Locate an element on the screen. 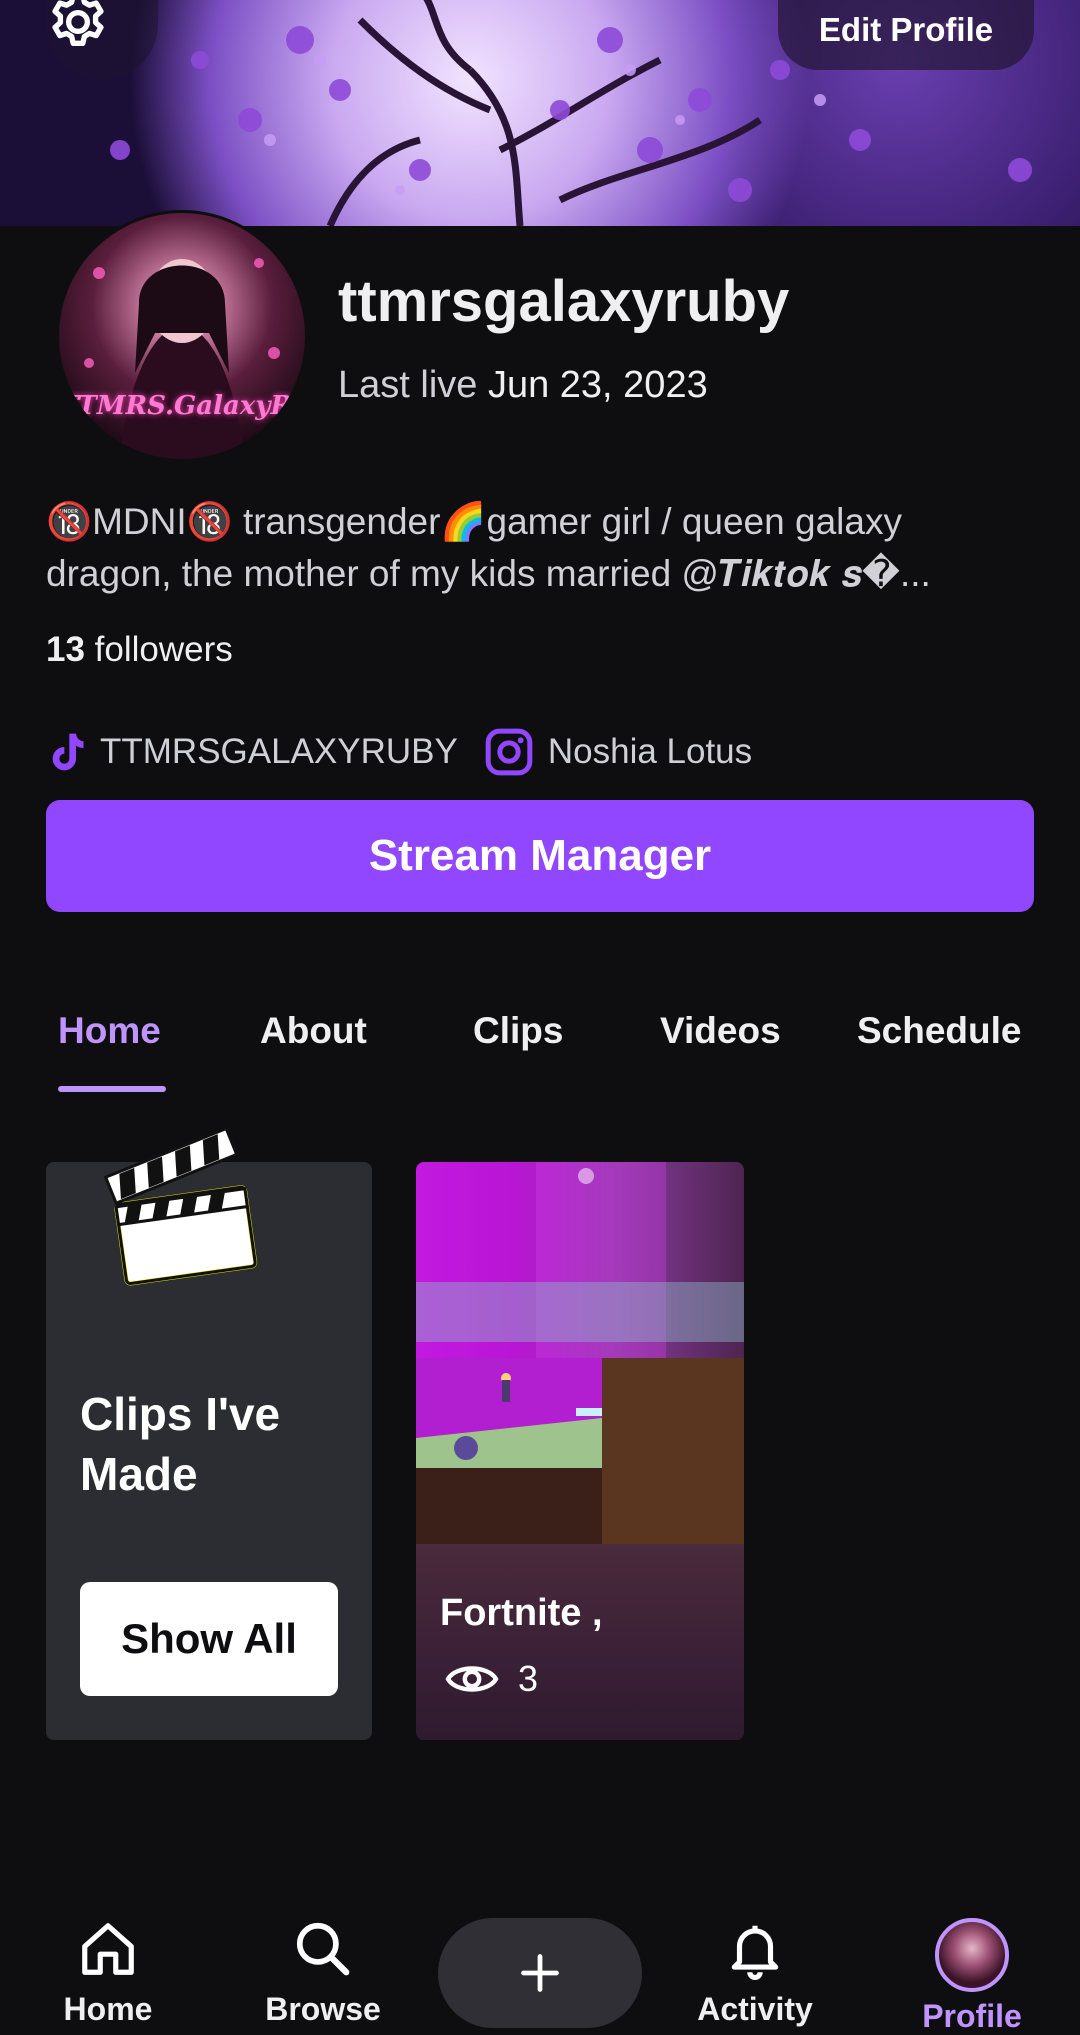 Image resolution: width=1080 pixels, height=2035 pixels. instagram-link: Noshia Lotus is located at coordinates (650, 752).